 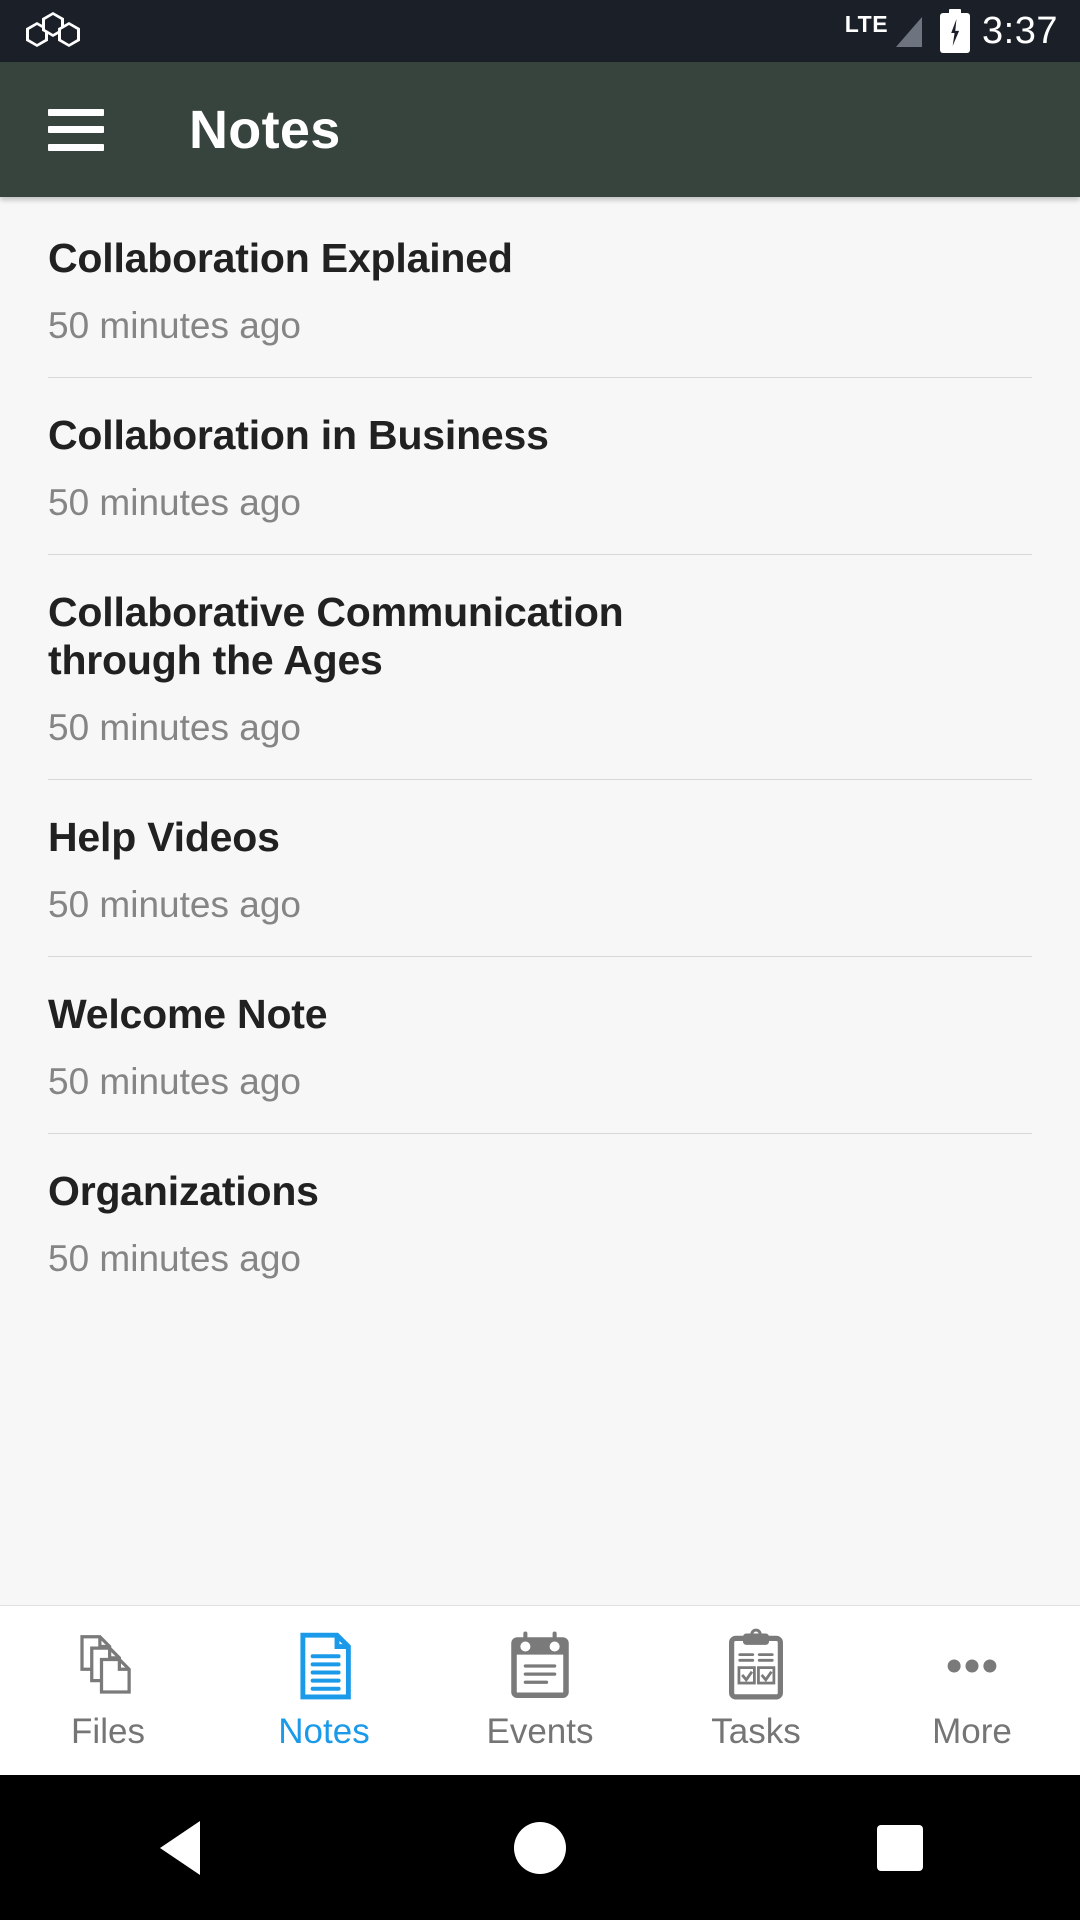 What do you see at coordinates (540, 1222) in the screenshot?
I see `list-item: Organizations 50 minutes ago` at bounding box center [540, 1222].